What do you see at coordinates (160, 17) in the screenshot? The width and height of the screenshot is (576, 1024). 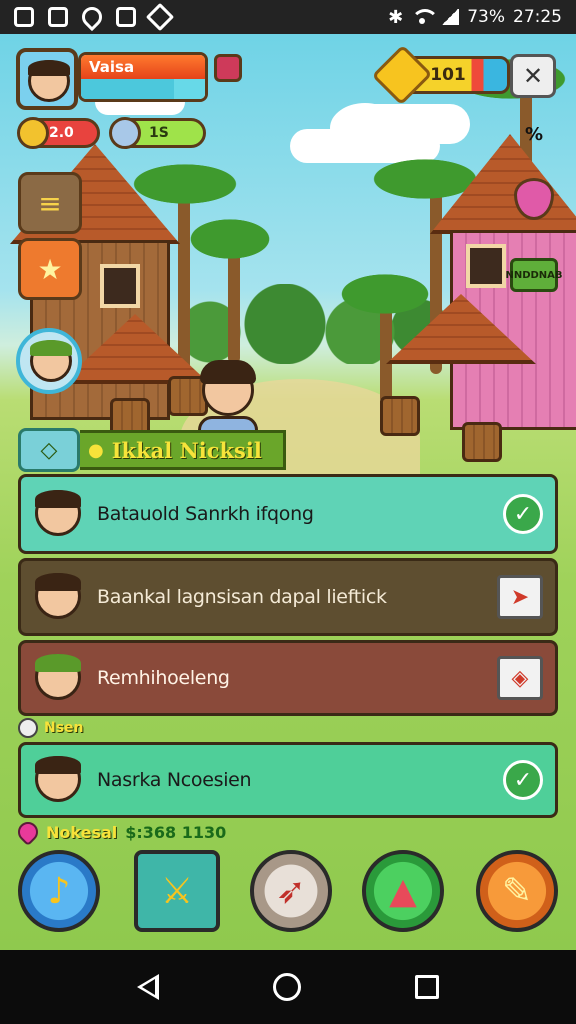 I see `dropbox-icon` at bounding box center [160, 17].